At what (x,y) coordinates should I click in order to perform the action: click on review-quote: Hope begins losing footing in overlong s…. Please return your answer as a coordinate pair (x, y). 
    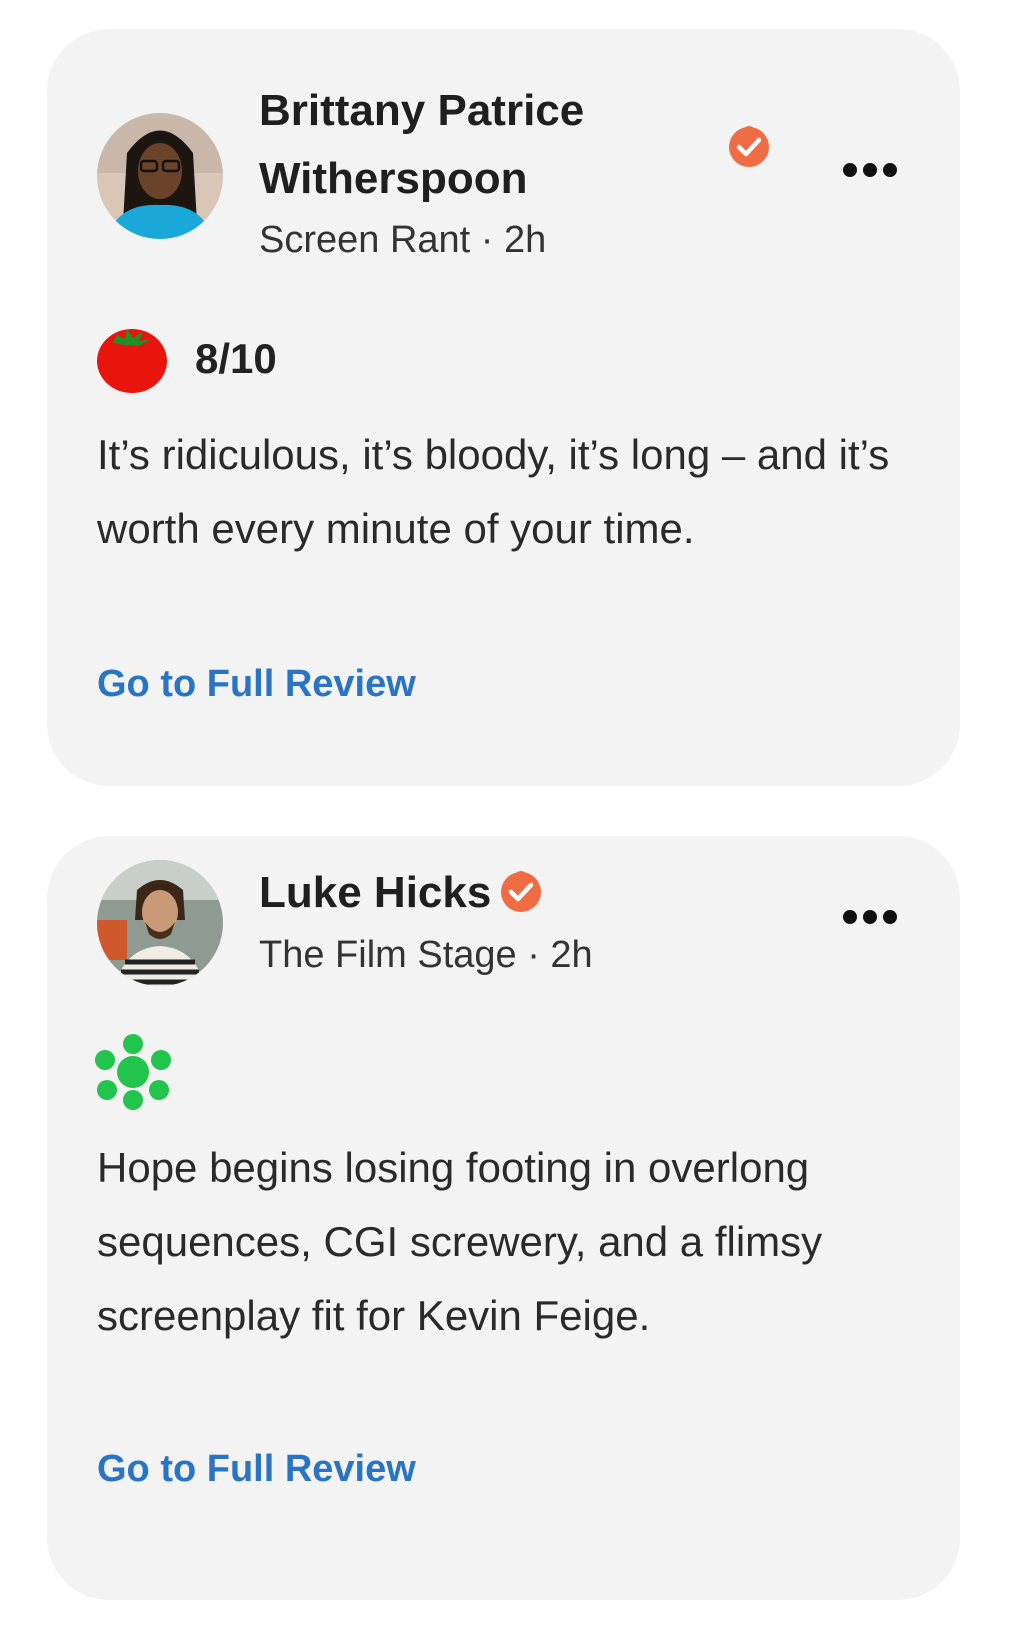
    Looking at the image, I should click on (460, 1241).